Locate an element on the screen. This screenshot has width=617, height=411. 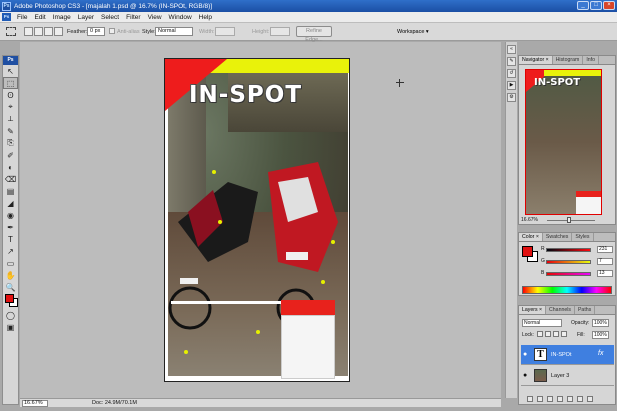
app-menu-icon: Ps is located at coordinates (6, 17).